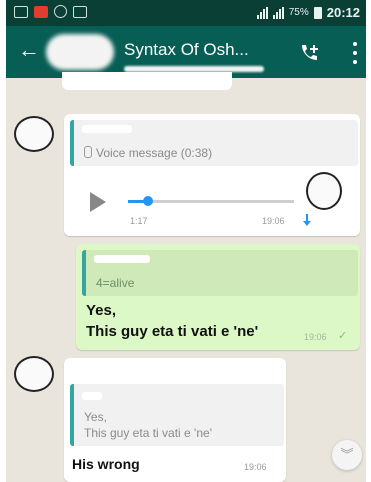  I want to click on check-circle-icon, so click(60, 11).